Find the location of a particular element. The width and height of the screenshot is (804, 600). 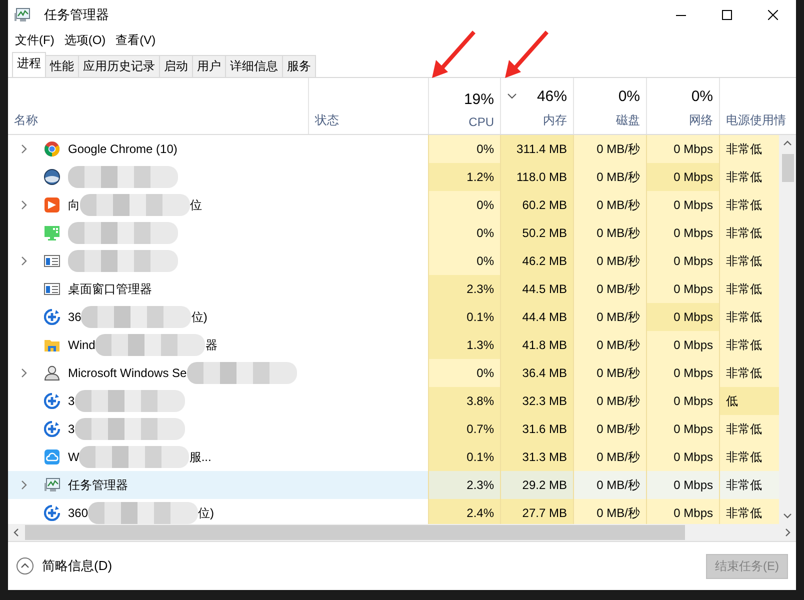

process-row: 1.2% 118.0 MB 0 MB/秒 0 Mbps 非常低 is located at coordinates (393, 177).